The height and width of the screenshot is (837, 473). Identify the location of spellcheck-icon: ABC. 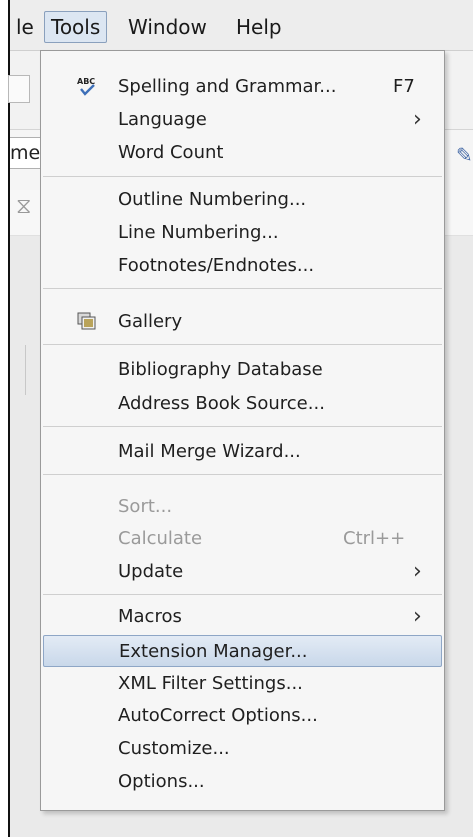
(86, 86).